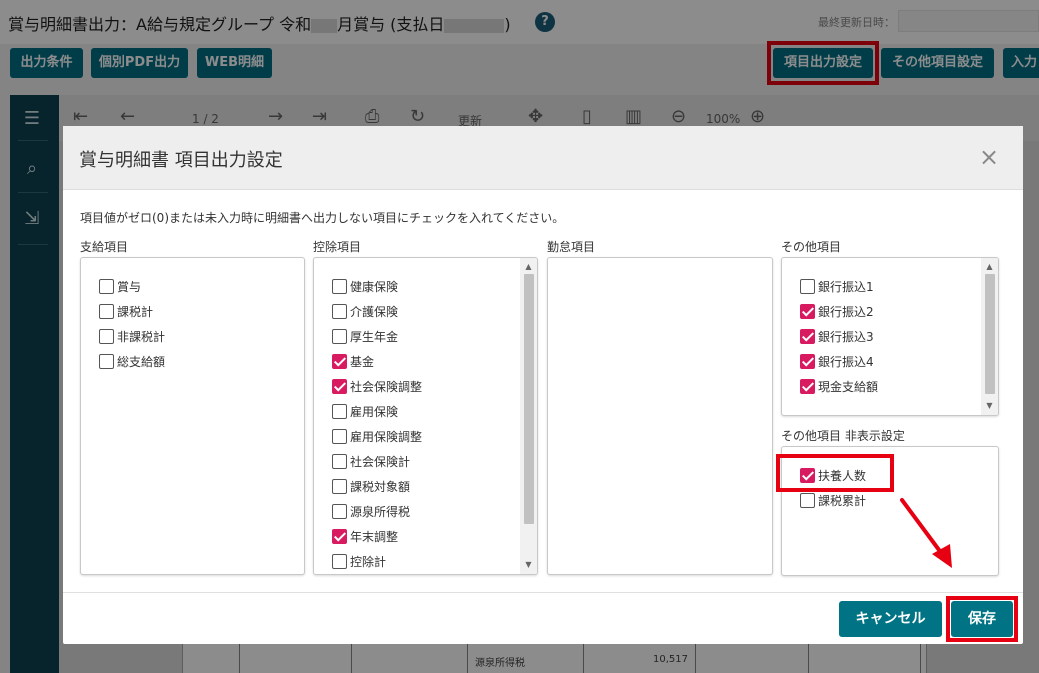  Describe the element at coordinates (380, 487) in the screenshot. I see `checkbox-label: 課税対象額` at that location.